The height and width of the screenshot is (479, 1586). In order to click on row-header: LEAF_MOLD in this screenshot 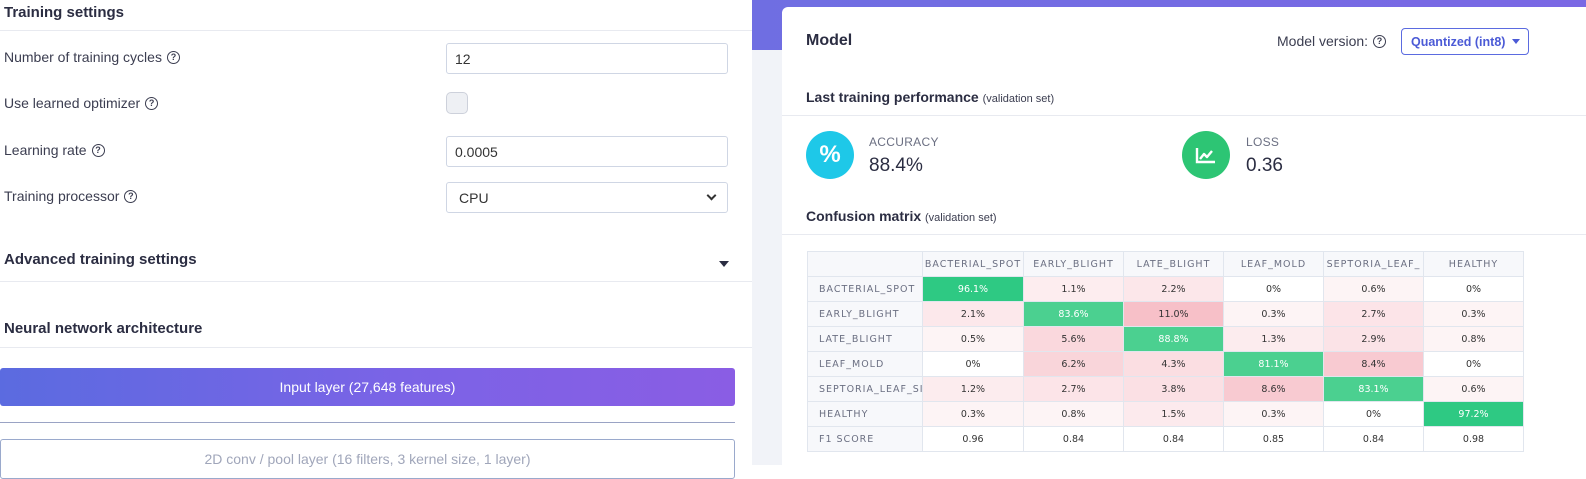, I will do `click(865, 364)`.